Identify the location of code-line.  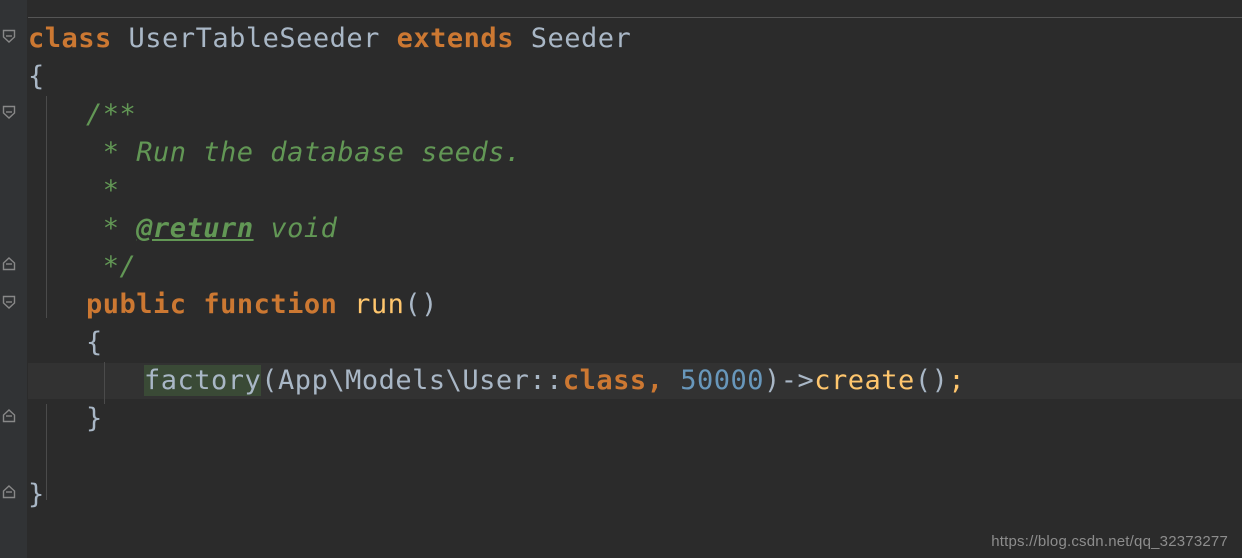
(635, 457).